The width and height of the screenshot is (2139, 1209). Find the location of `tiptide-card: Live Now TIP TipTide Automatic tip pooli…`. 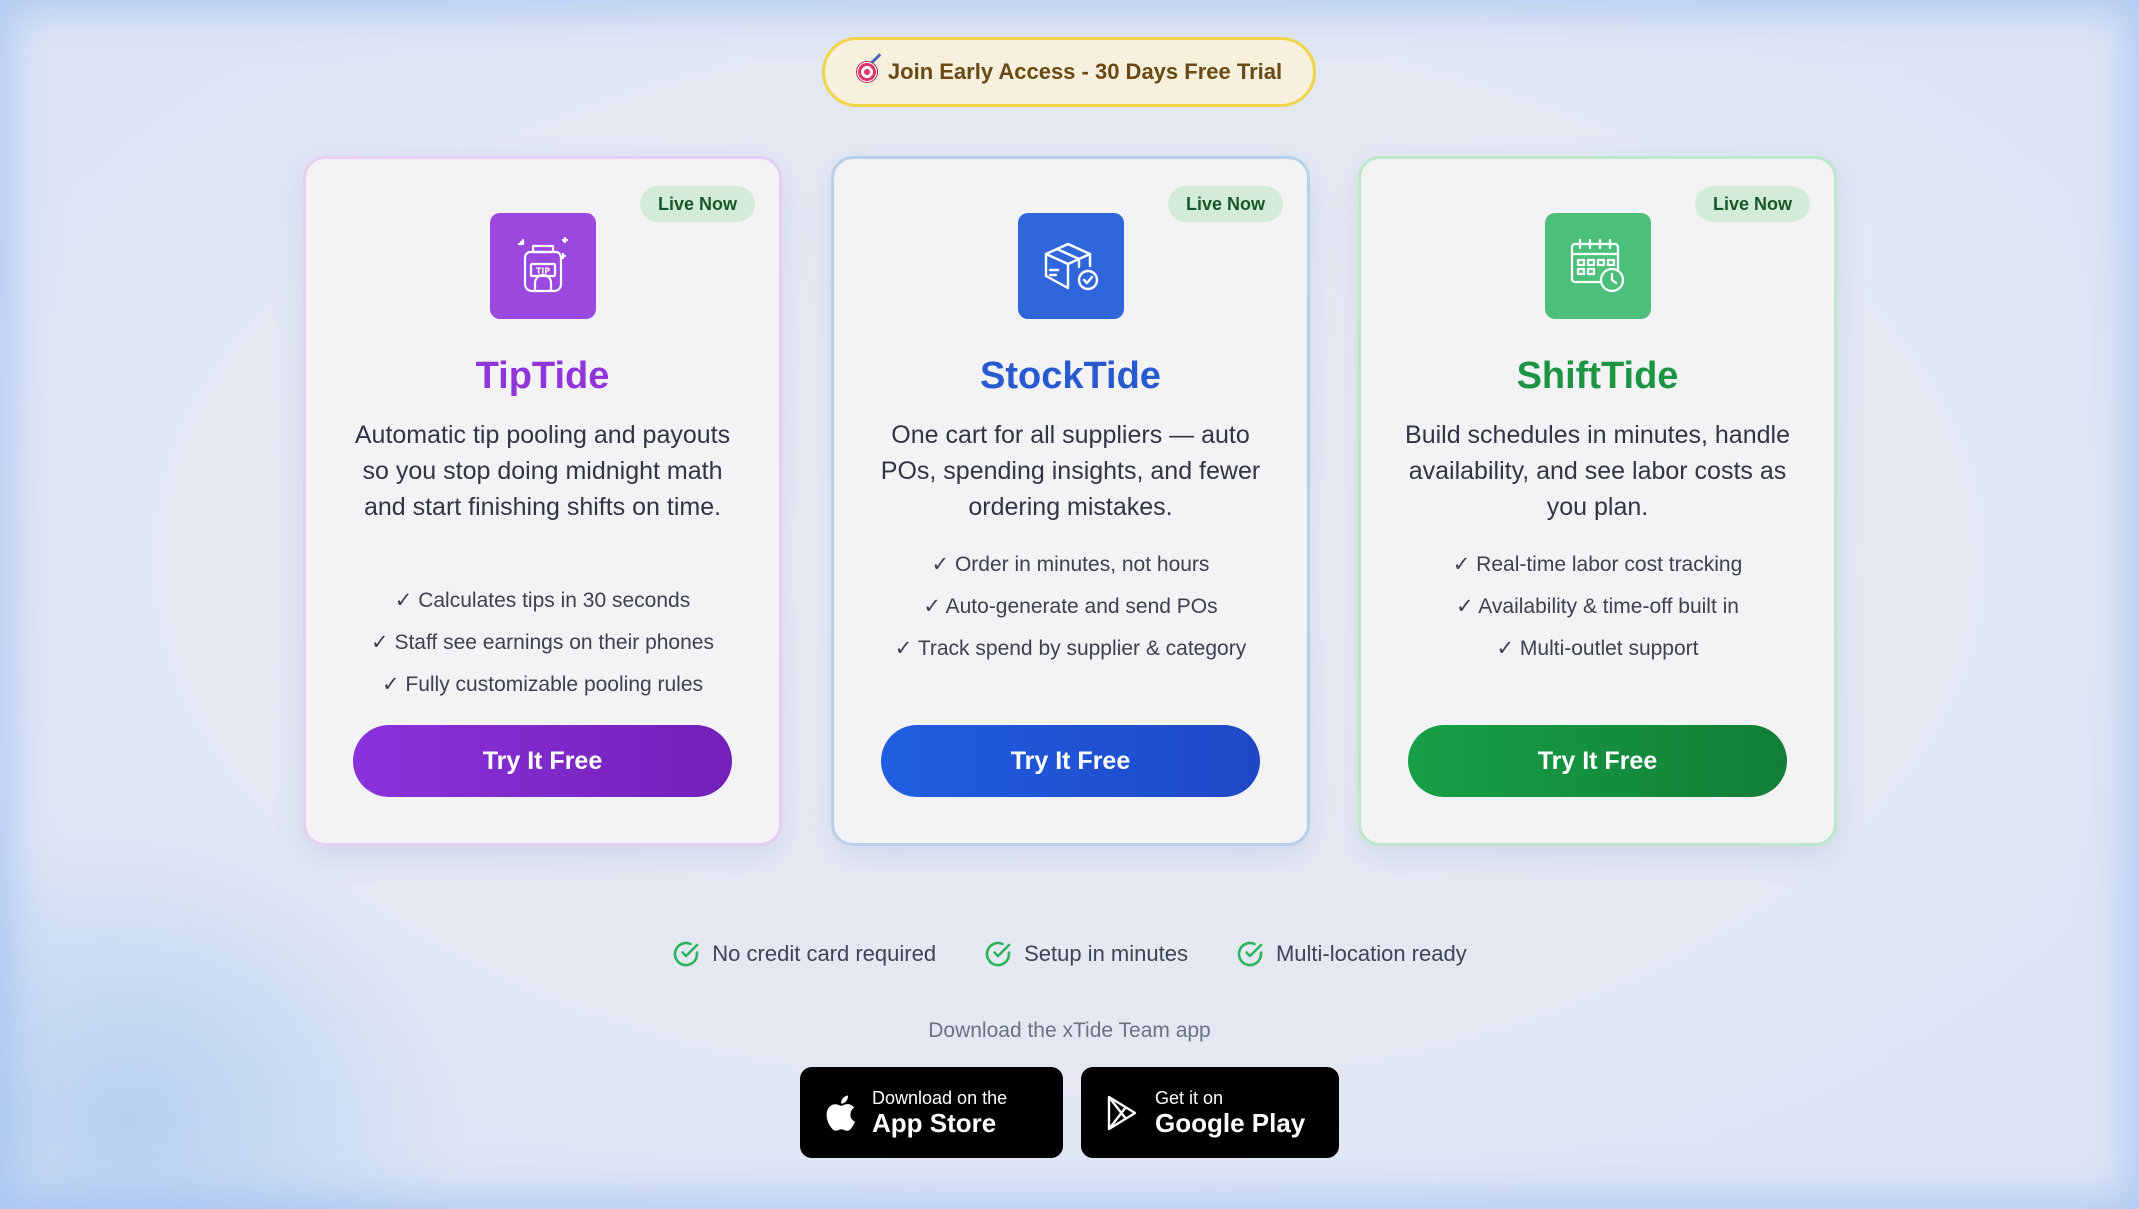

tiptide-card: Live Now TIP TipTide Automatic tip pooli… is located at coordinates (542, 501).